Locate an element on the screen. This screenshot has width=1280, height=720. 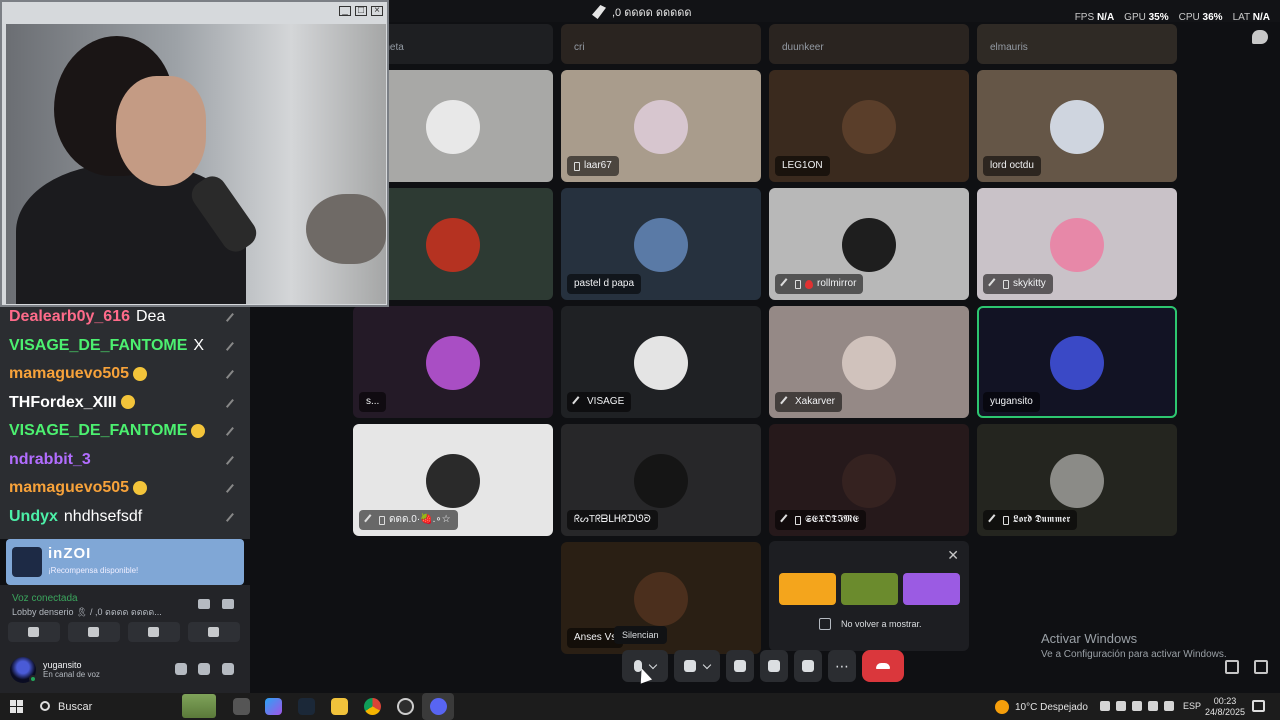
checkbox-icon is located at coordinates (825, 624).